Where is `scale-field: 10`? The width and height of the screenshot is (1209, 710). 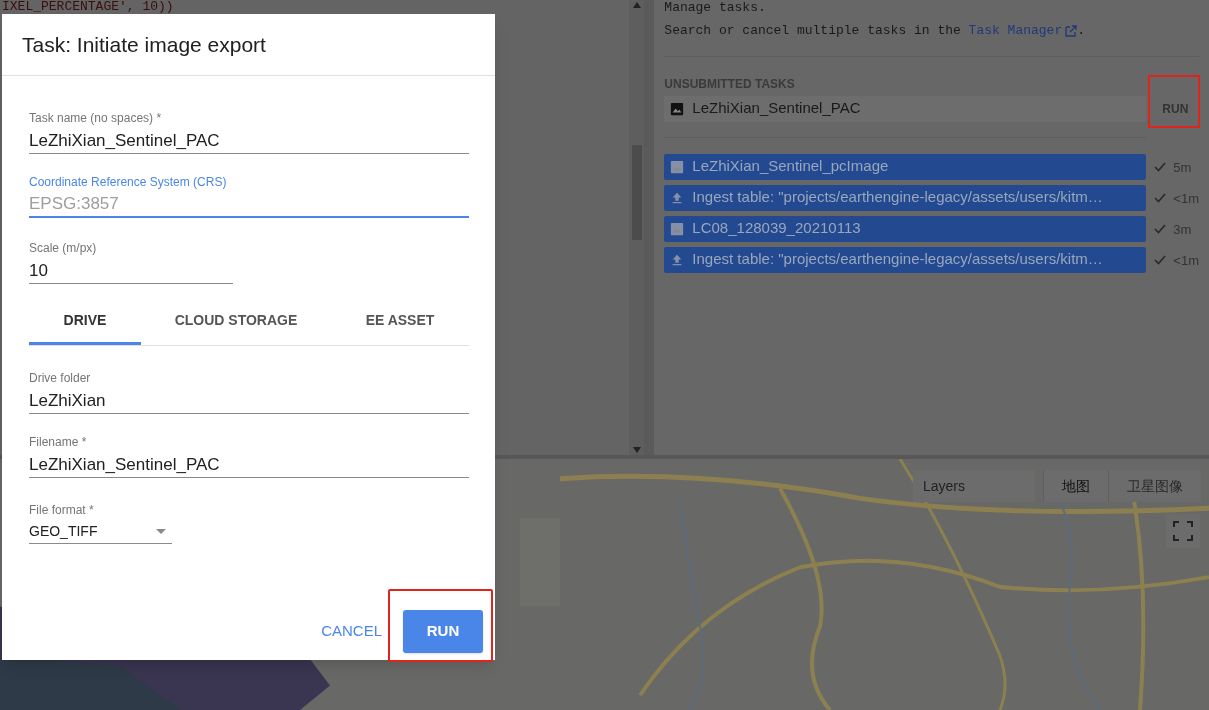
scale-field: 10 is located at coordinates (131, 271).